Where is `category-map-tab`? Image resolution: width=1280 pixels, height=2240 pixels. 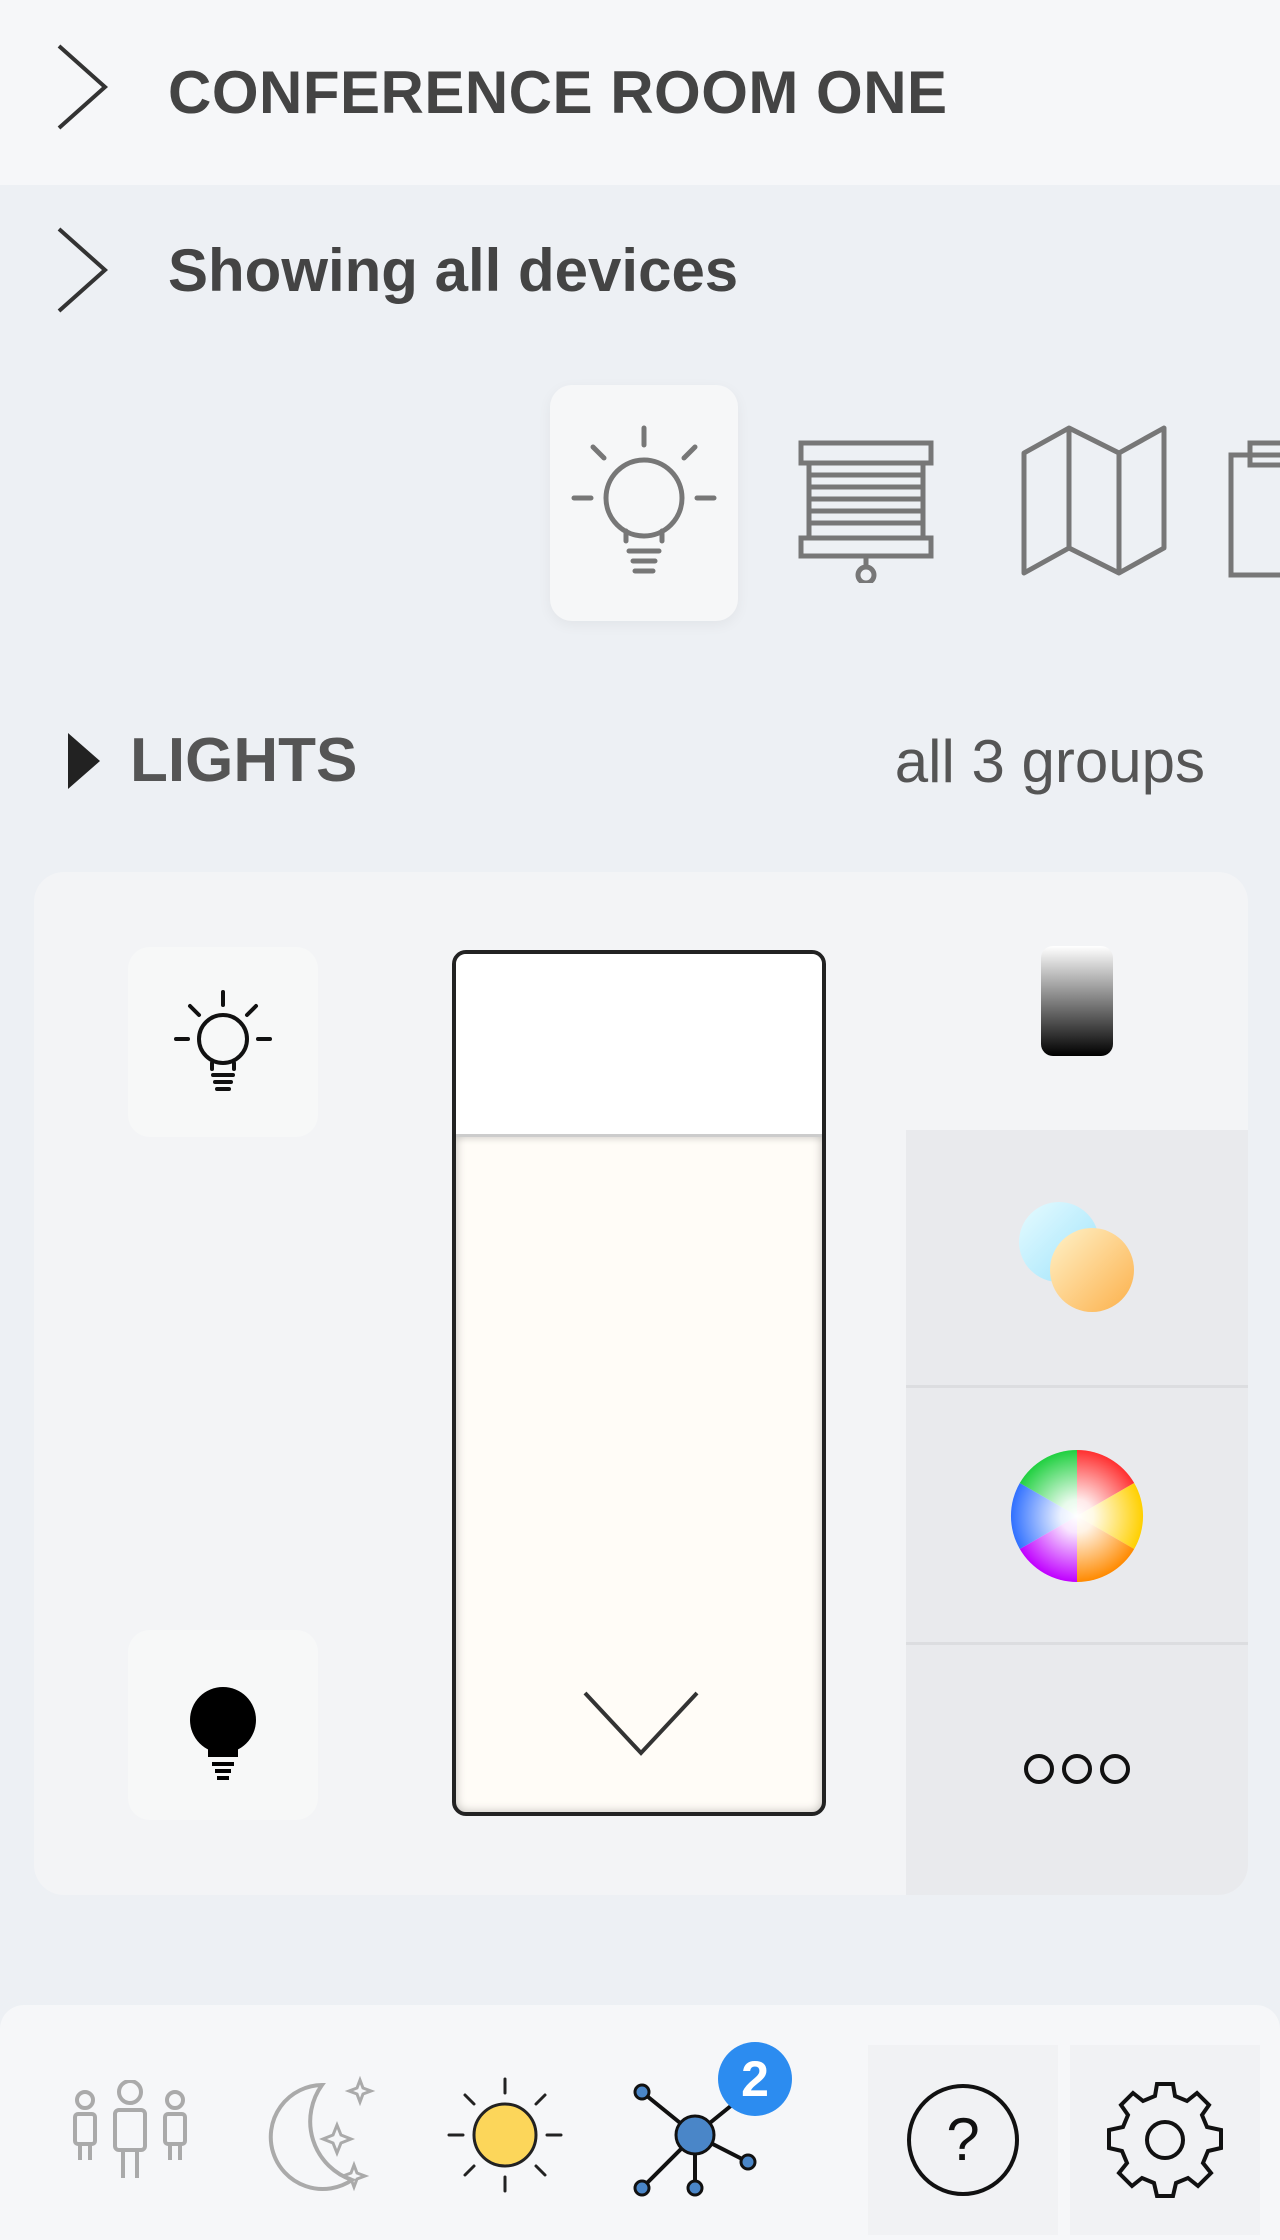
category-map-tab is located at coordinates (1094, 503).